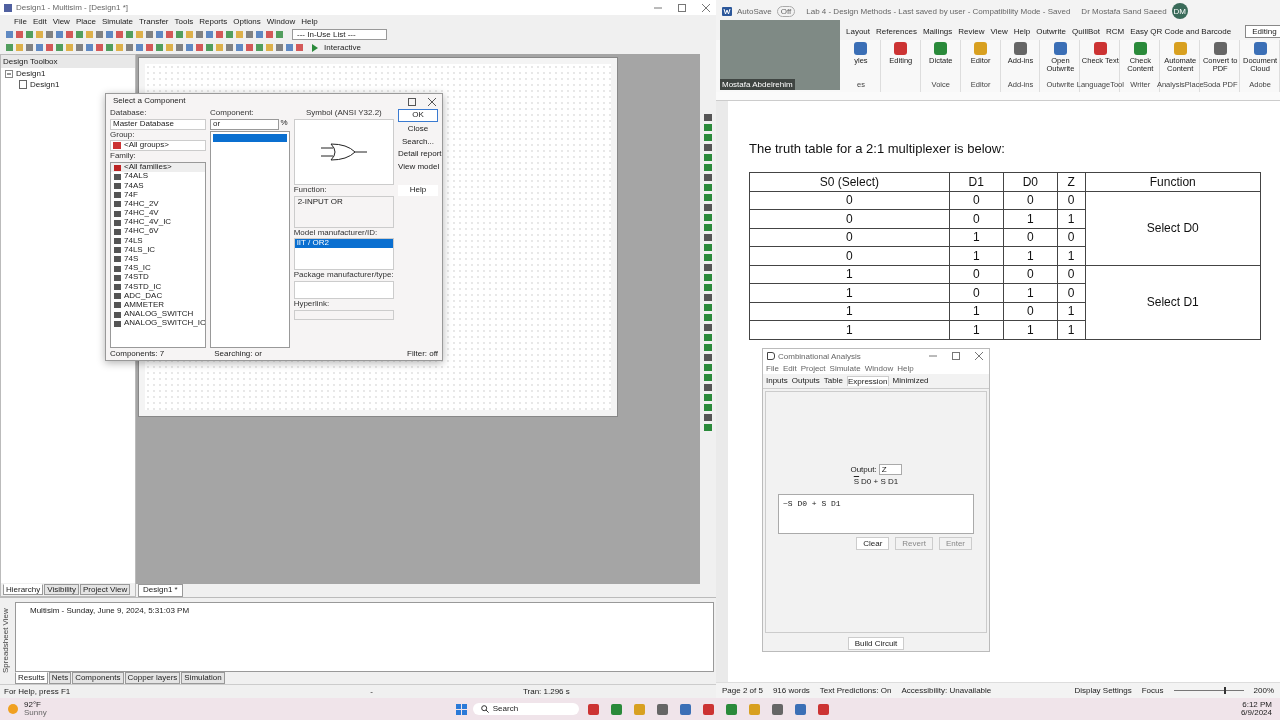 This screenshot has width=1280, height=720. What do you see at coordinates (1224, 690) in the screenshot?
I see `zoom-slider-thumb` at bounding box center [1224, 690].